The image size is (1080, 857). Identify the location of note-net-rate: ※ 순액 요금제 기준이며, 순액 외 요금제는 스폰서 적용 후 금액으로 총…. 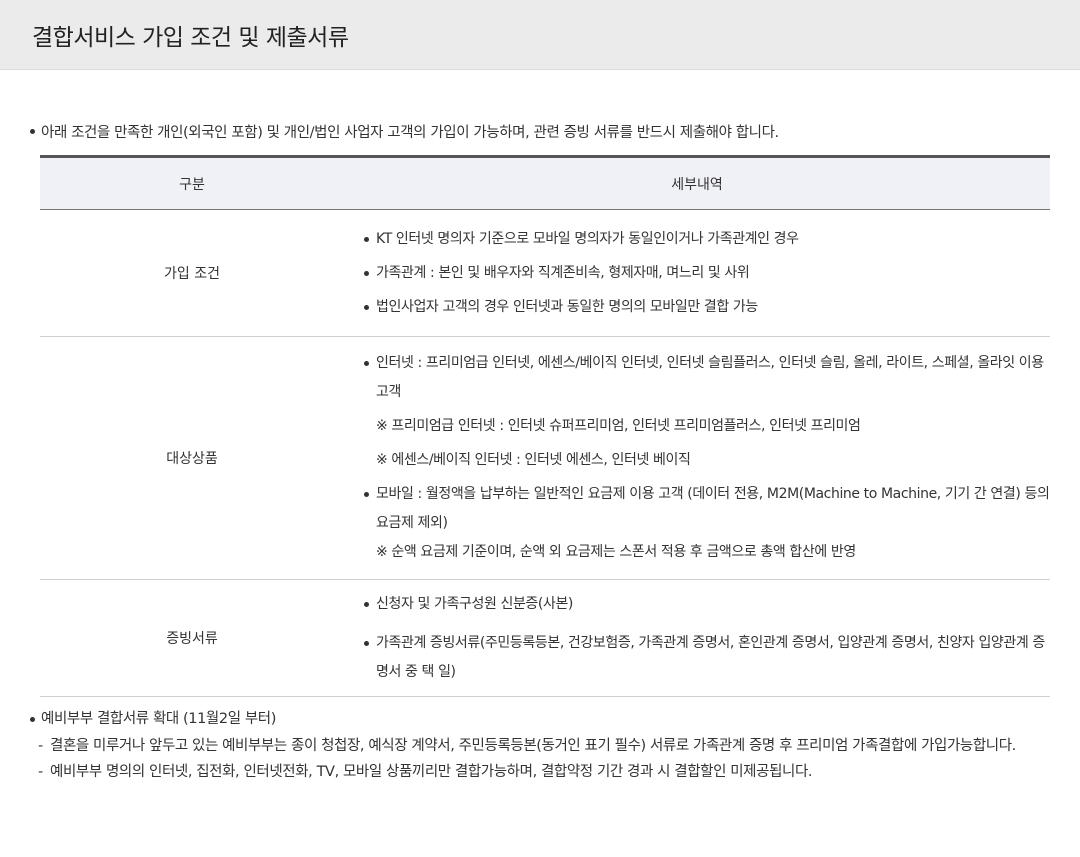
(616, 552).